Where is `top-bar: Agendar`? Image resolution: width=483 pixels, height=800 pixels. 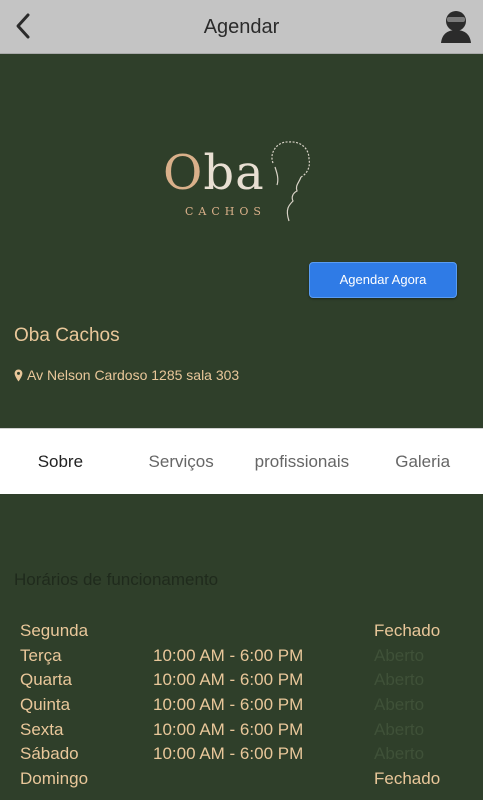 top-bar: Agendar is located at coordinates (241, 27).